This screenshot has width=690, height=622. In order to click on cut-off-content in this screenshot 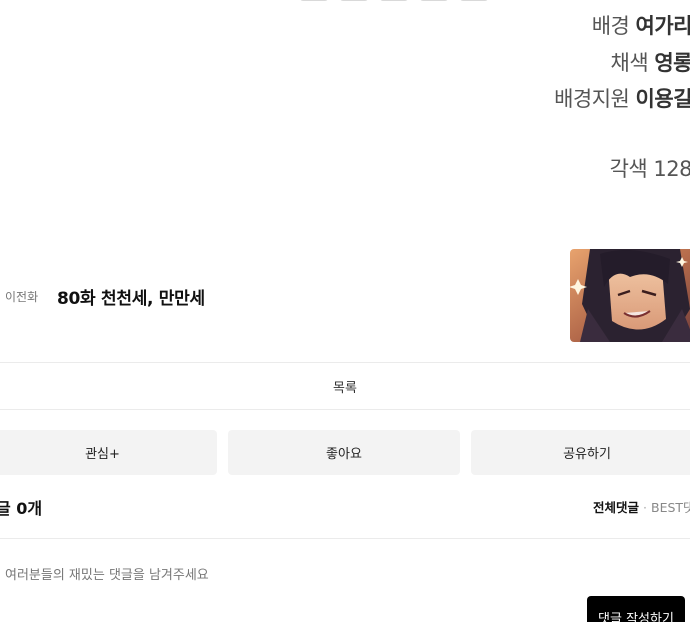, I will do `click(450, 2)`.